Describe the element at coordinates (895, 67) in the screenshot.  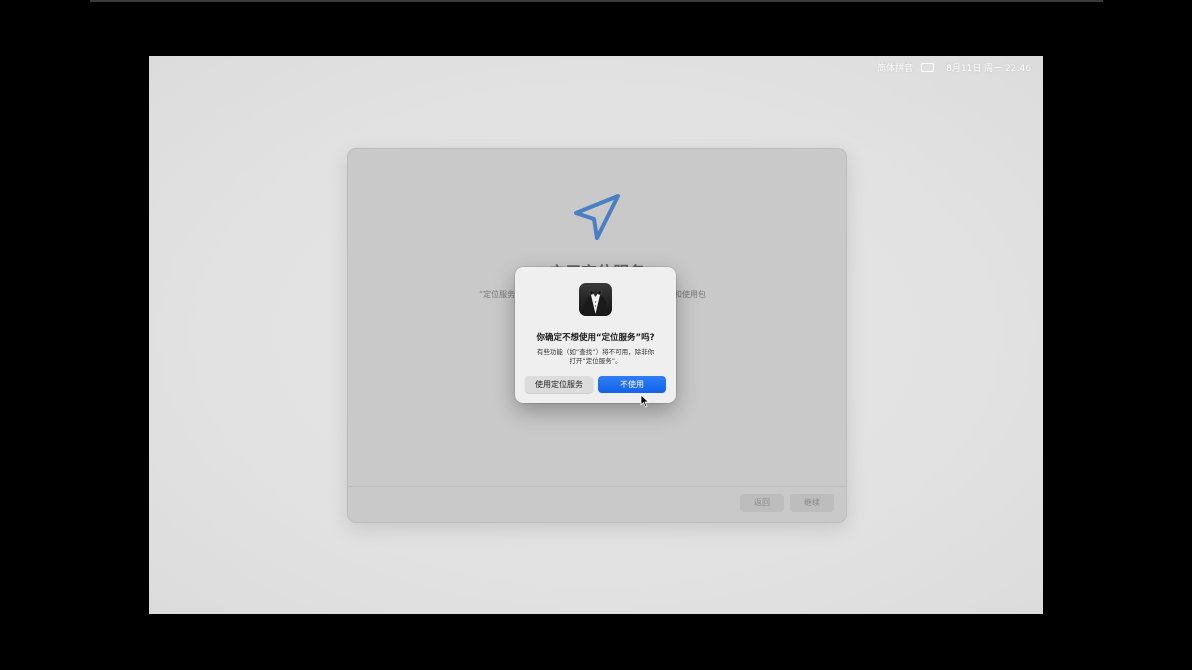
I see `input-method-label: 简体拼音` at that location.